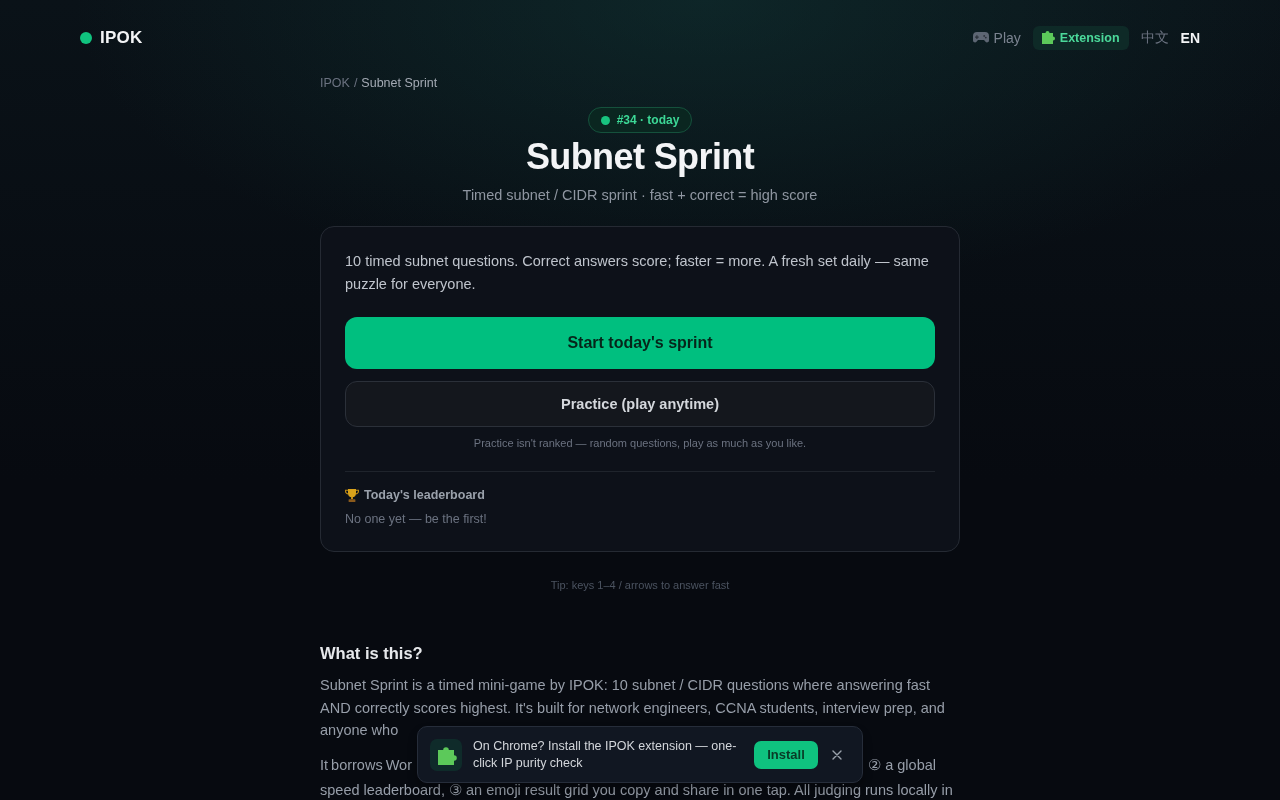 The width and height of the screenshot is (1280, 800). I want to click on paragraph-fragment: It borrows Wor, so click(366, 765).